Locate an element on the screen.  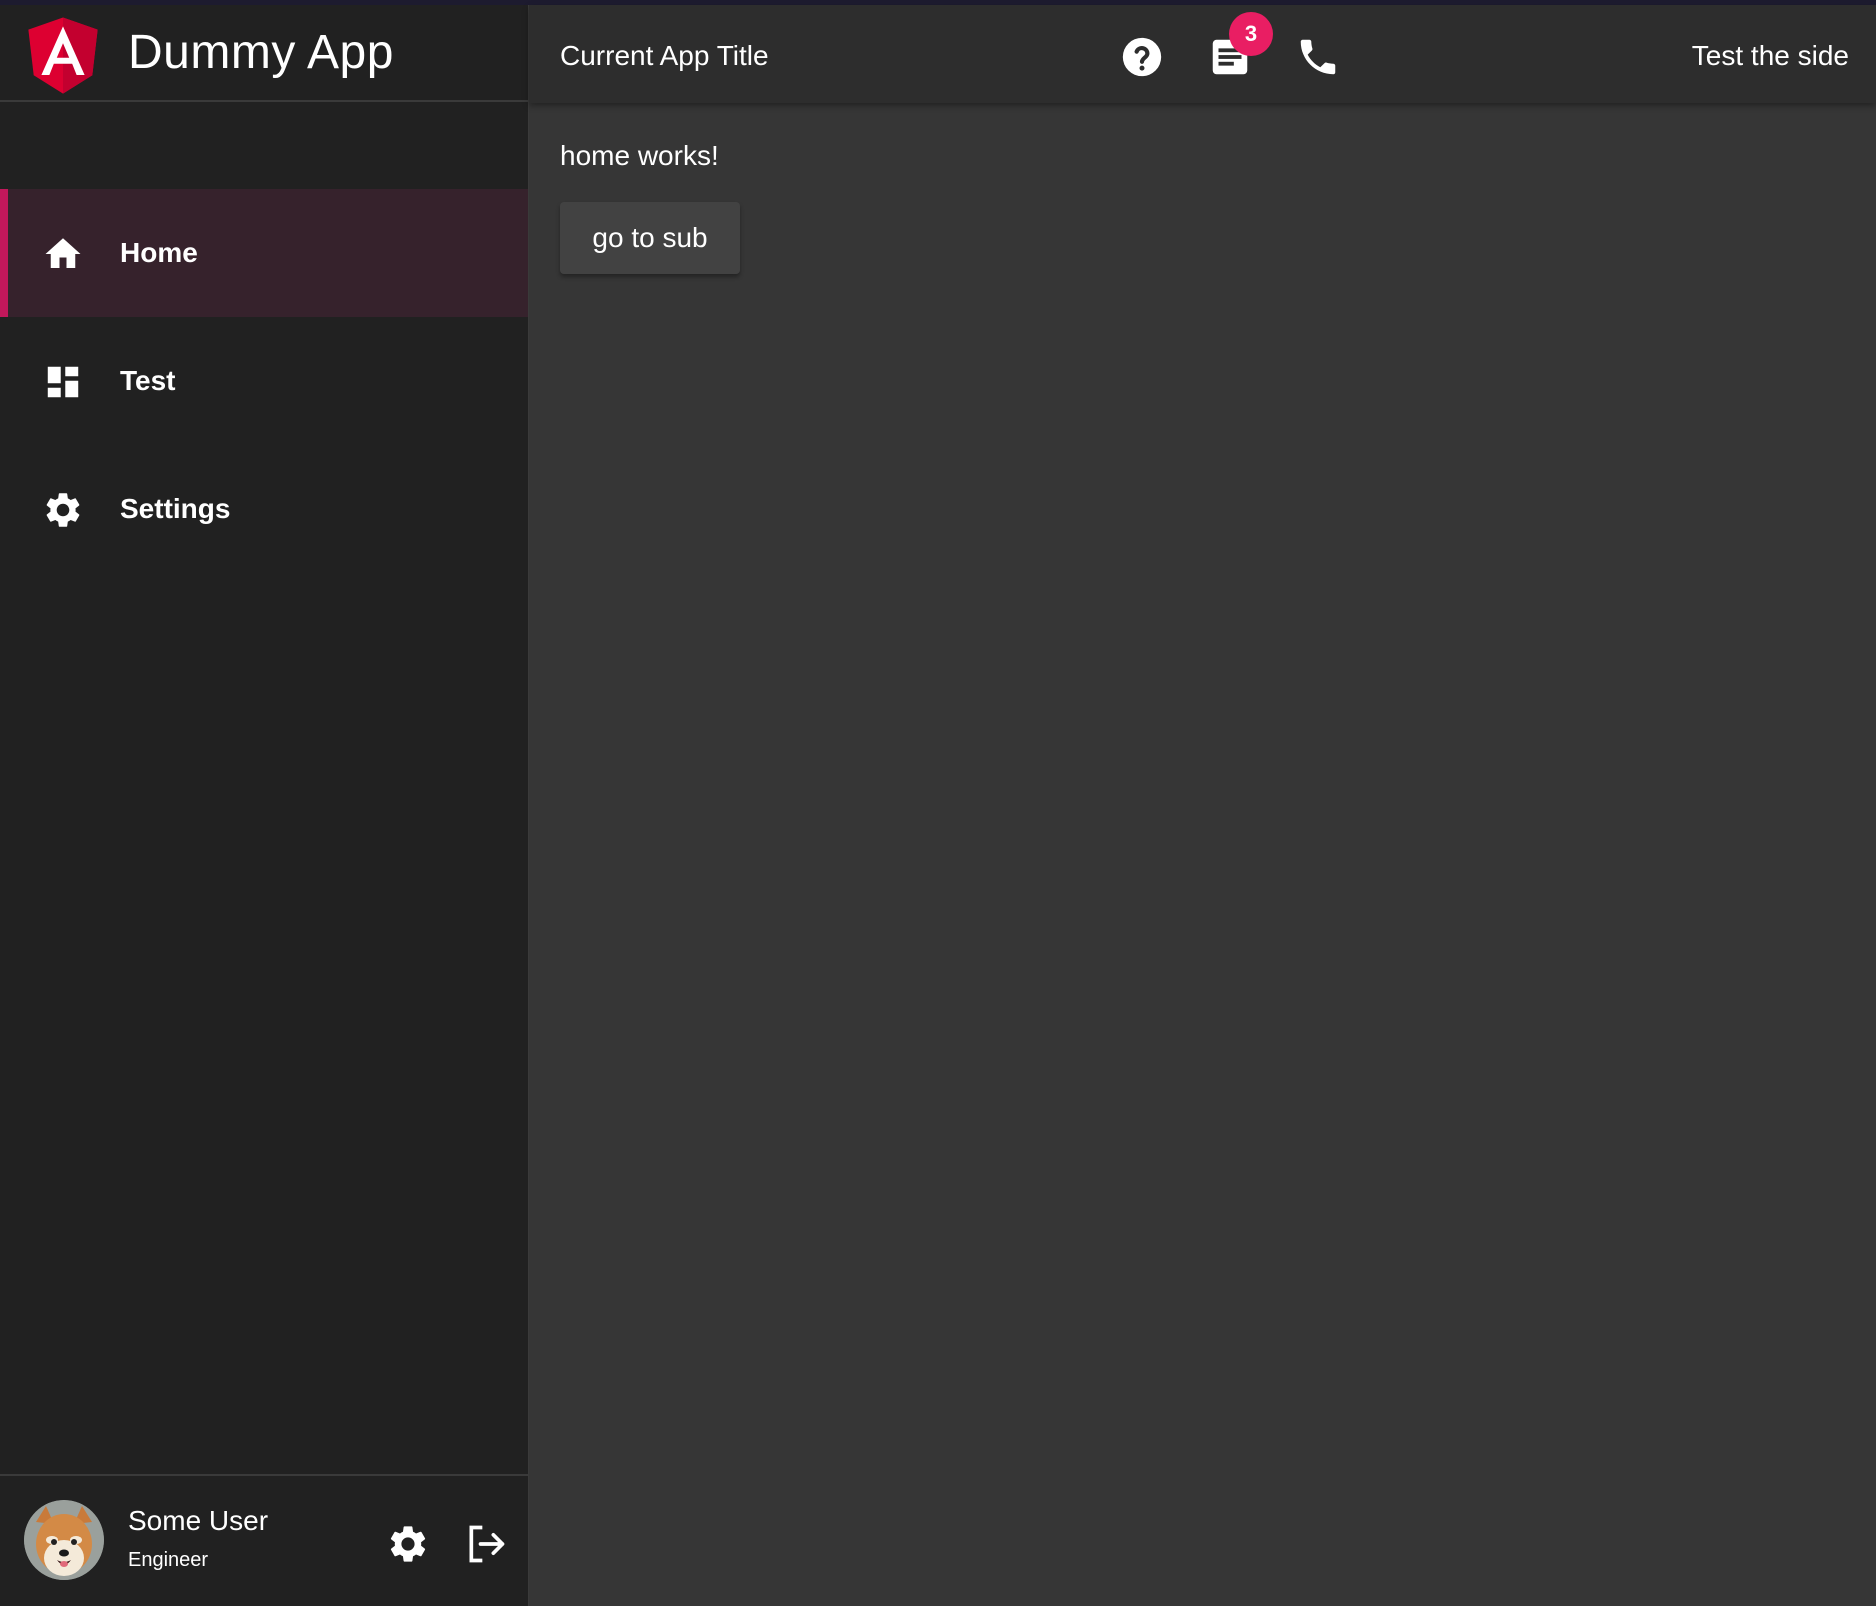
phone-icon is located at coordinates (1318, 57).